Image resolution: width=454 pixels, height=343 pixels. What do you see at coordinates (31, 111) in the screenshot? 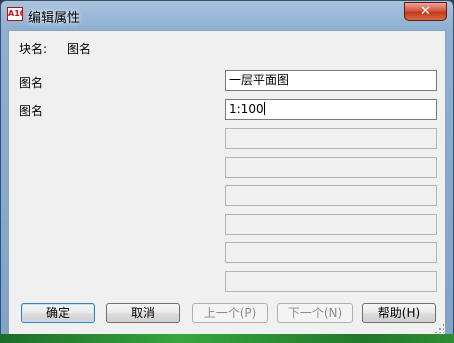
I see `attribute-label-2: 图名` at bounding box center [31, 111].